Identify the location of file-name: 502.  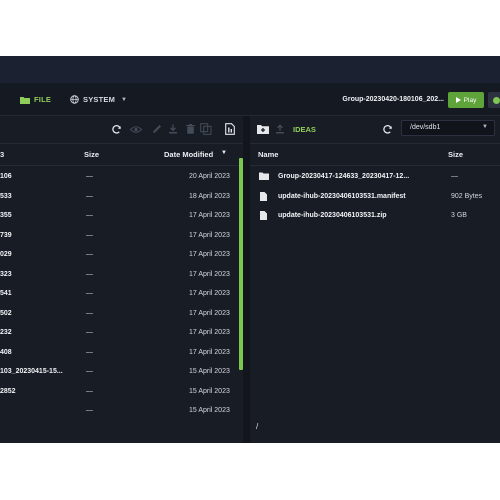
(6, 313).